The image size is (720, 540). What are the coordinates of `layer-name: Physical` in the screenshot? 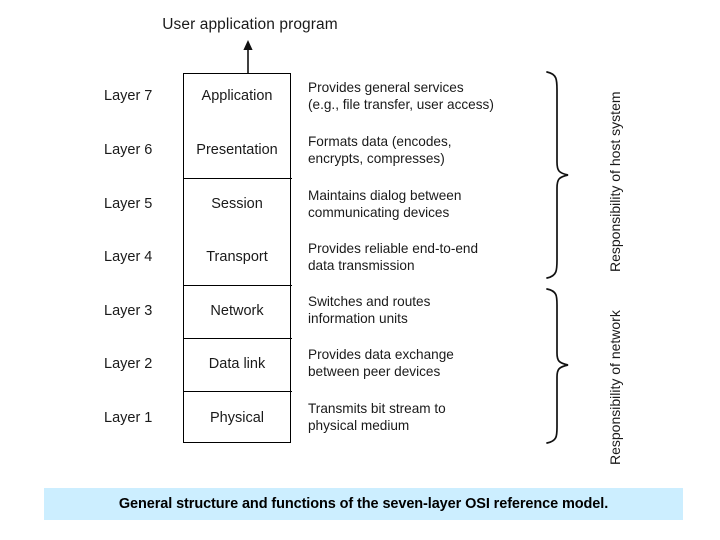 It's located at (237, 418).